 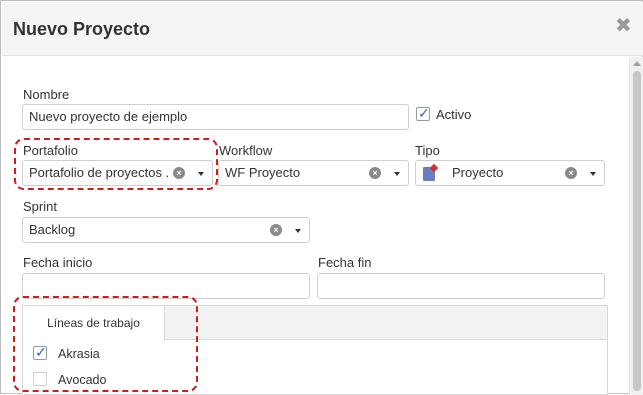 What do you see at coordinates (82, 29) in the screenshot?
I see `dialog-title: Nuevo Proyecto` at bounding box center [82, 29].